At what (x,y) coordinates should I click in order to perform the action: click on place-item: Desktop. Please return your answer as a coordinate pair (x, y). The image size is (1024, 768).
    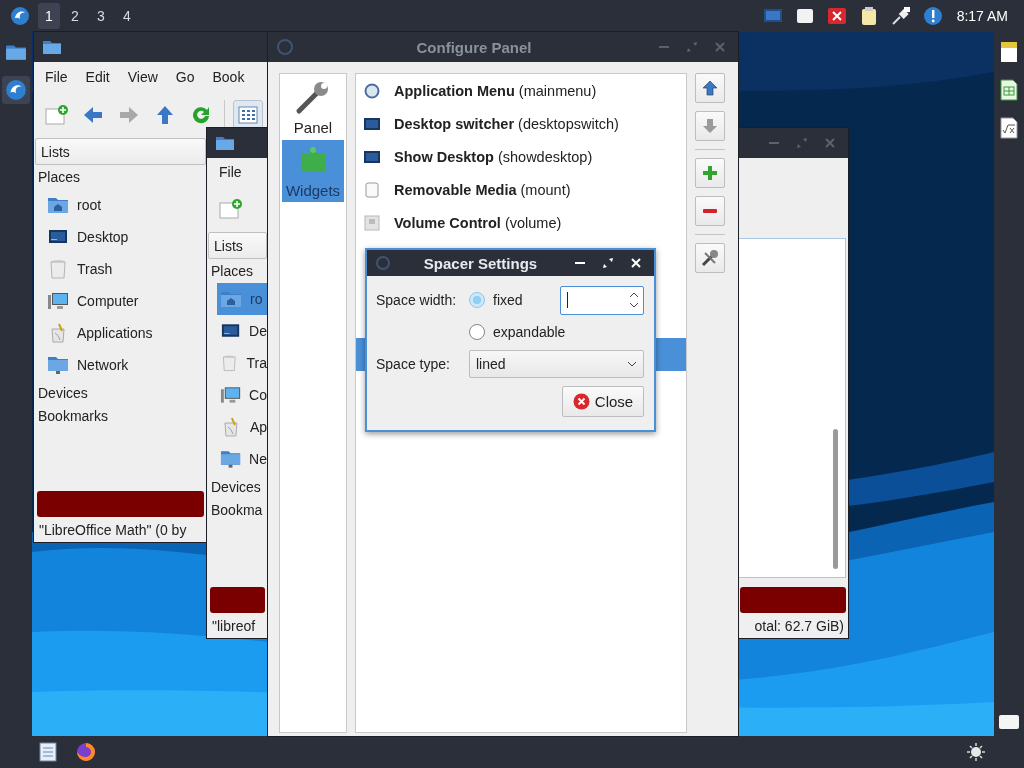
    Looking at the image, I should click on (120, 237).